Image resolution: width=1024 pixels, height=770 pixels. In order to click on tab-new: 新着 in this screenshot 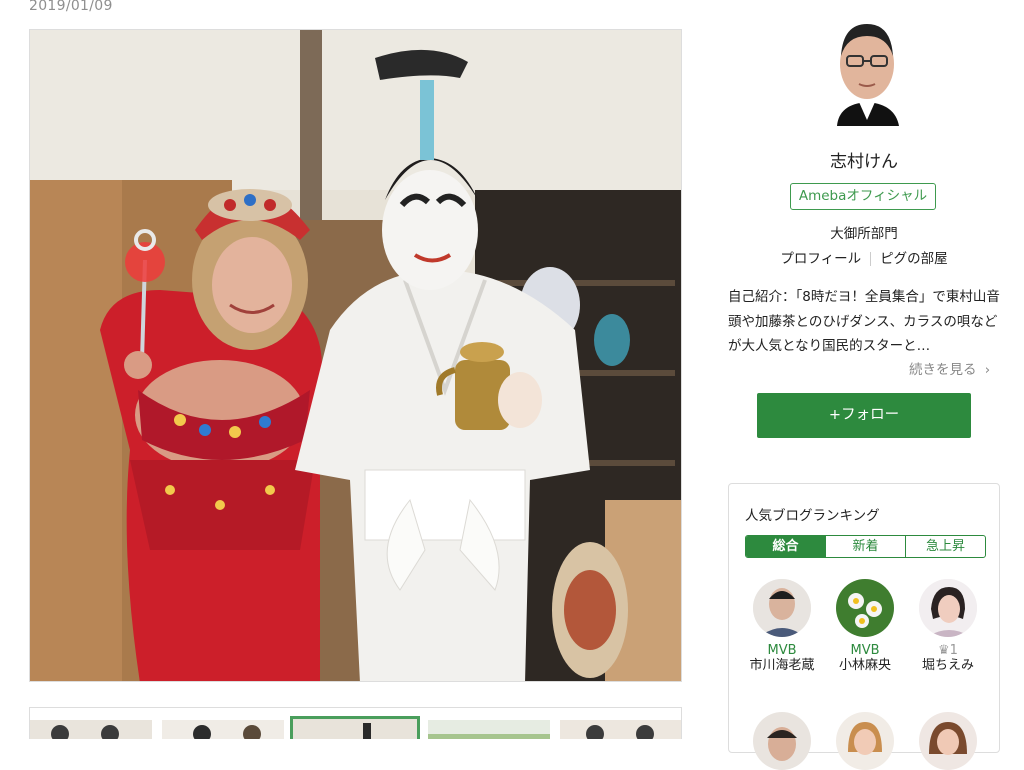, I will do `click(866, 546)`.